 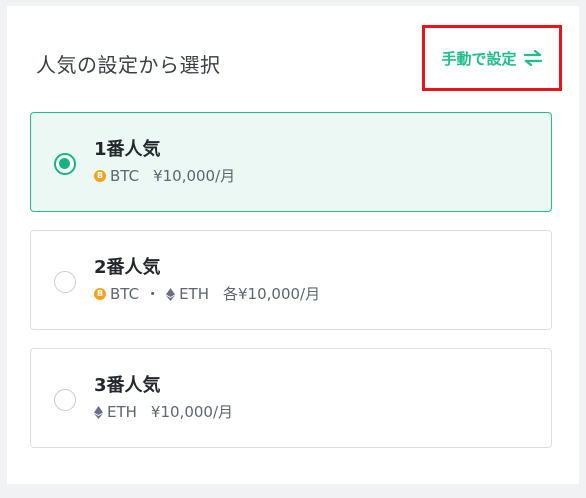 I want to click on amount-label: 各¥10,000/月, so click(x=272, y=294).